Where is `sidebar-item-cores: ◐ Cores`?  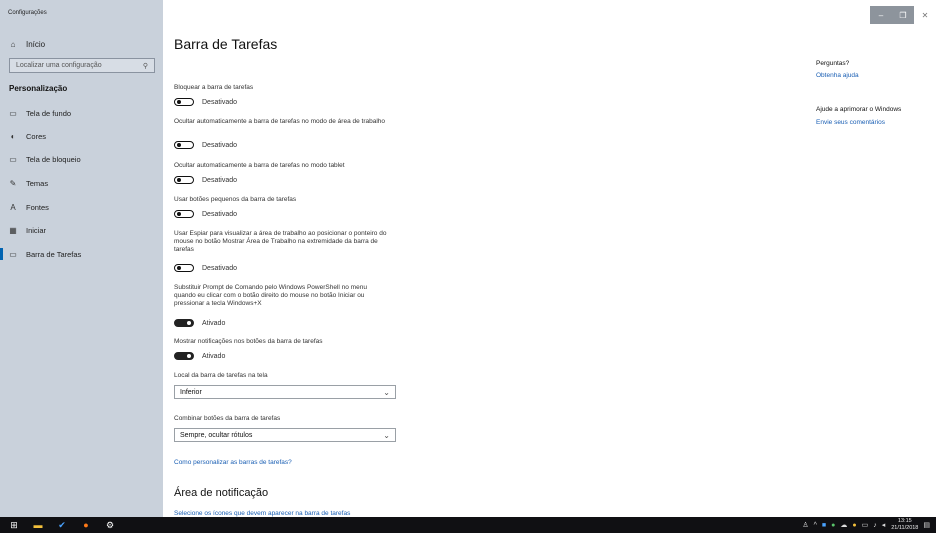
sidebar-item-cores: ◐ Cores is located at coordinates (81, 136).